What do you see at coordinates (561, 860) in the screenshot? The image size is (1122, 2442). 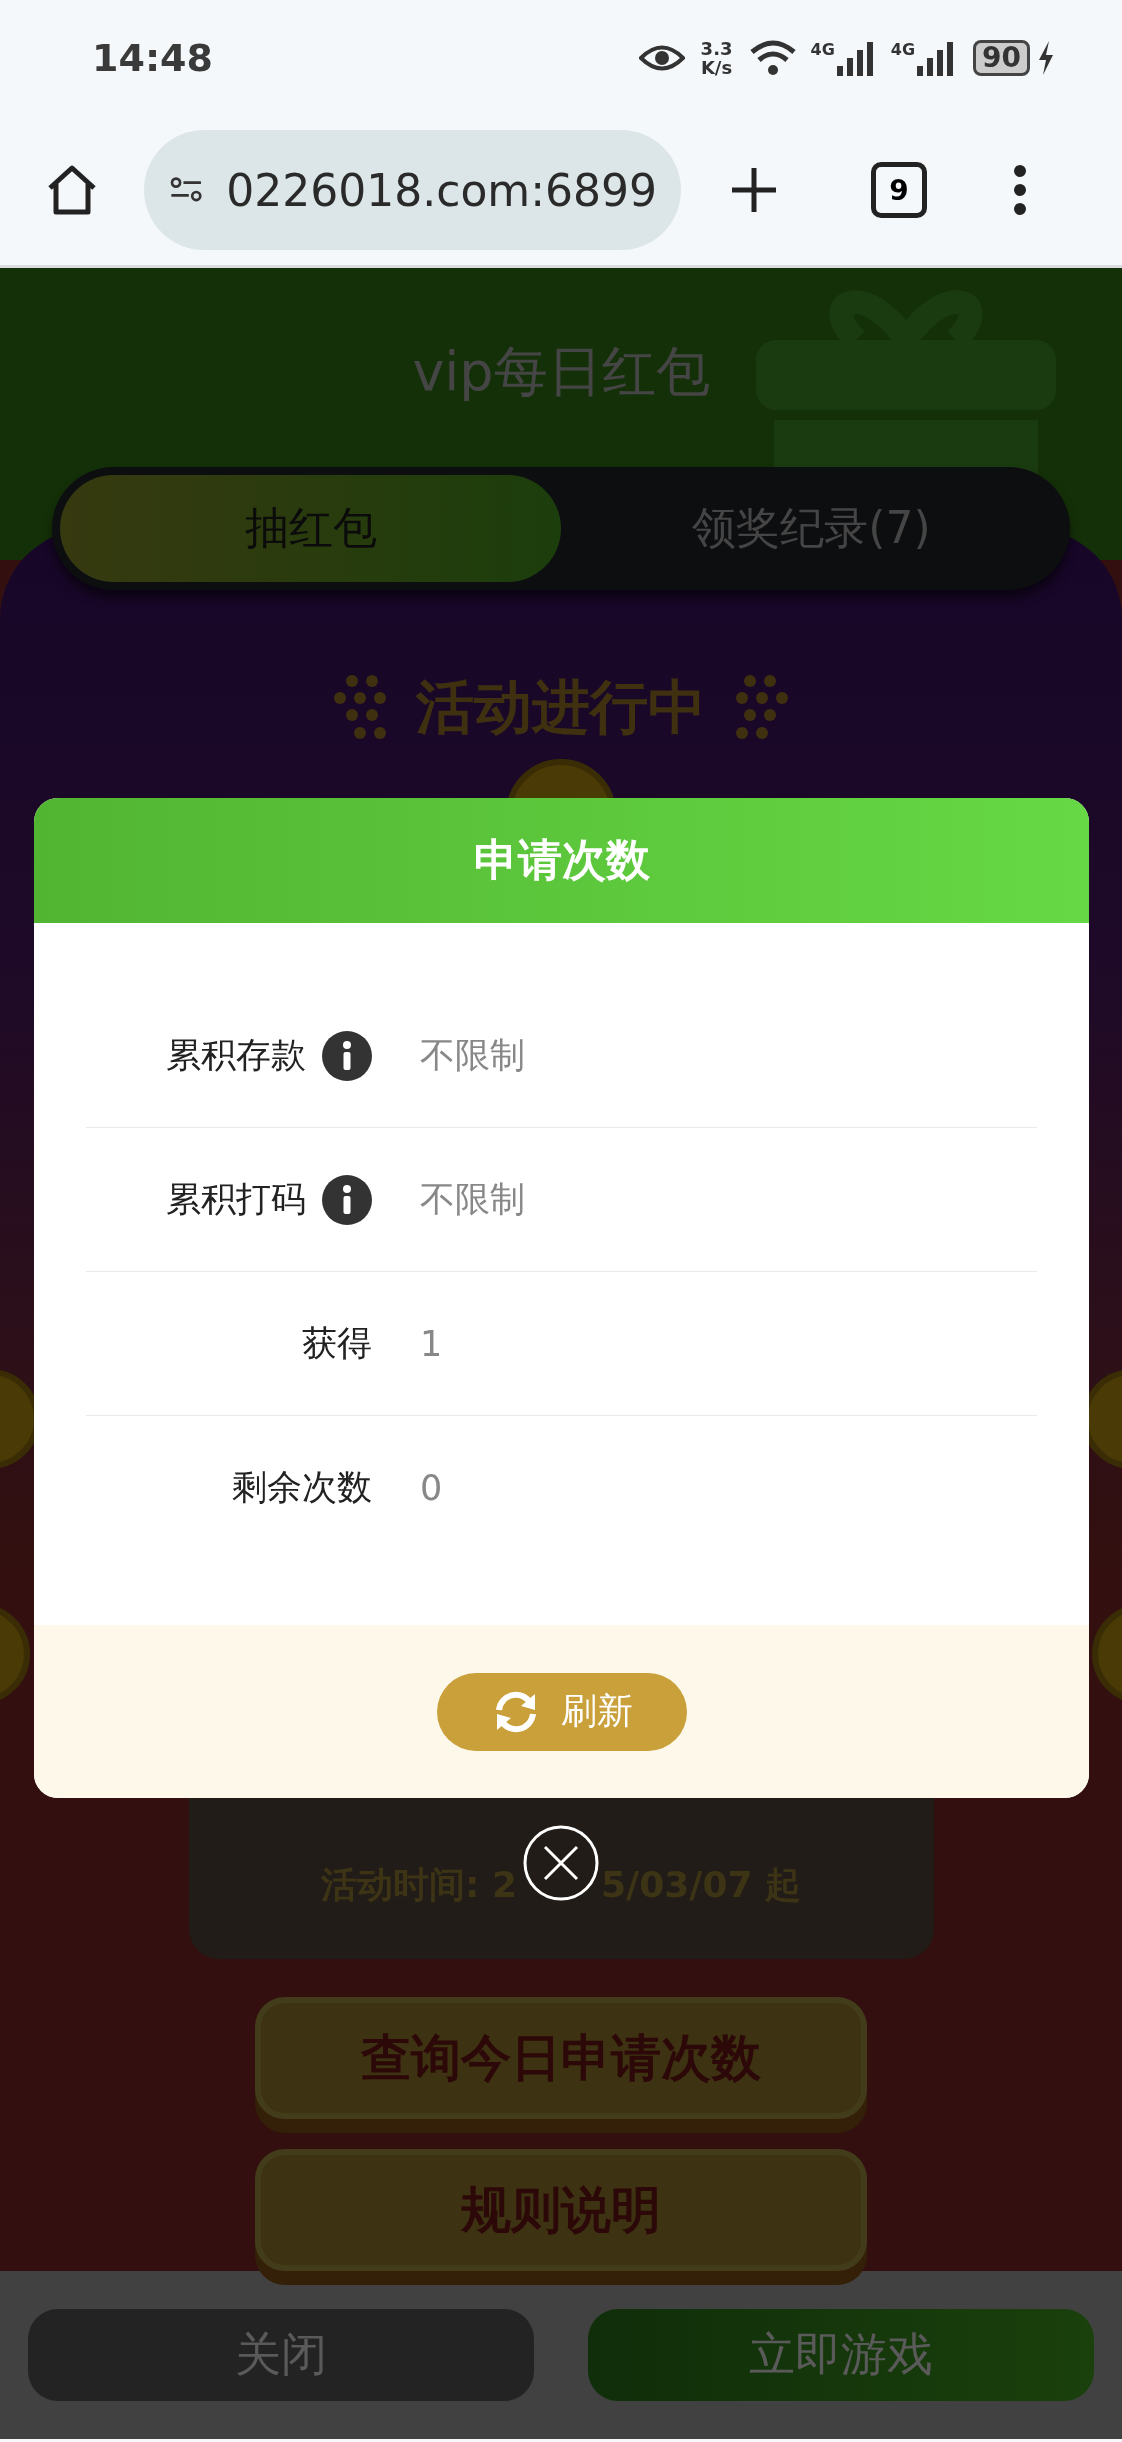 I see `dialog-title: 申请次数` at bounding box center [561, 860].